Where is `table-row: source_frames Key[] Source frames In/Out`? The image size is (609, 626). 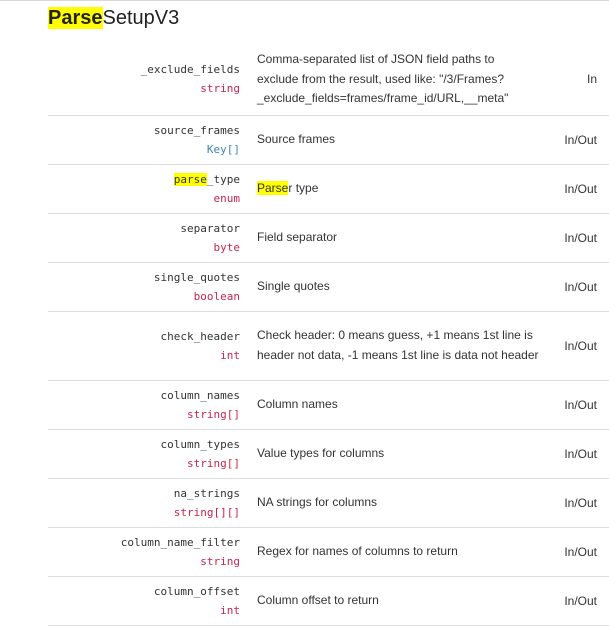 table-row: source_frames Key[] Source frames In/Out is located at coordinates (328, 140).